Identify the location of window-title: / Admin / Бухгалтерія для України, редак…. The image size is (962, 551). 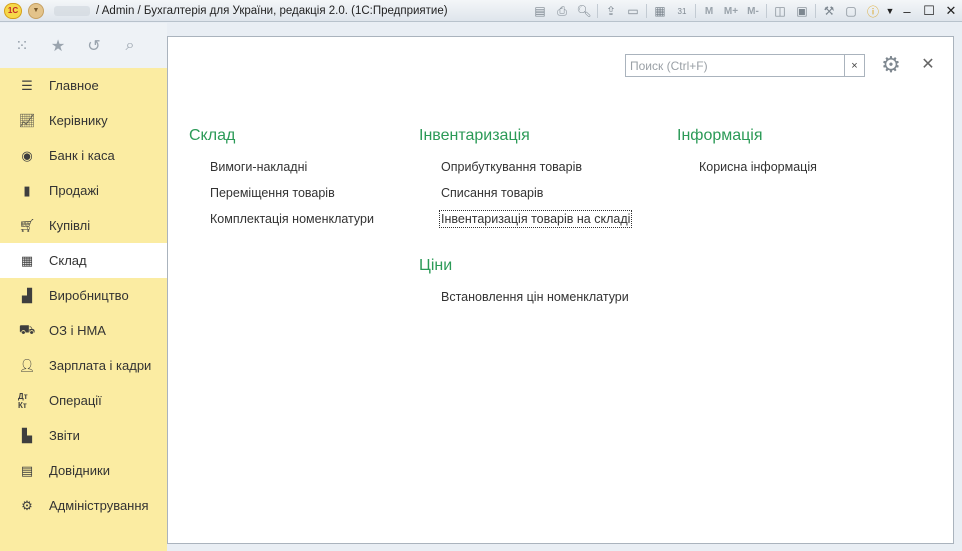
(272, 10).